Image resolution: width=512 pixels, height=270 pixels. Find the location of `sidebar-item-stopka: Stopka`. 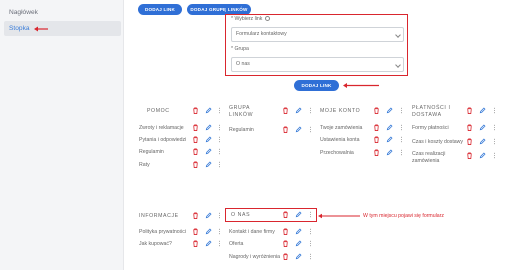

sidebar-item-stopka: Stopka is located at coordinates (62, 28).